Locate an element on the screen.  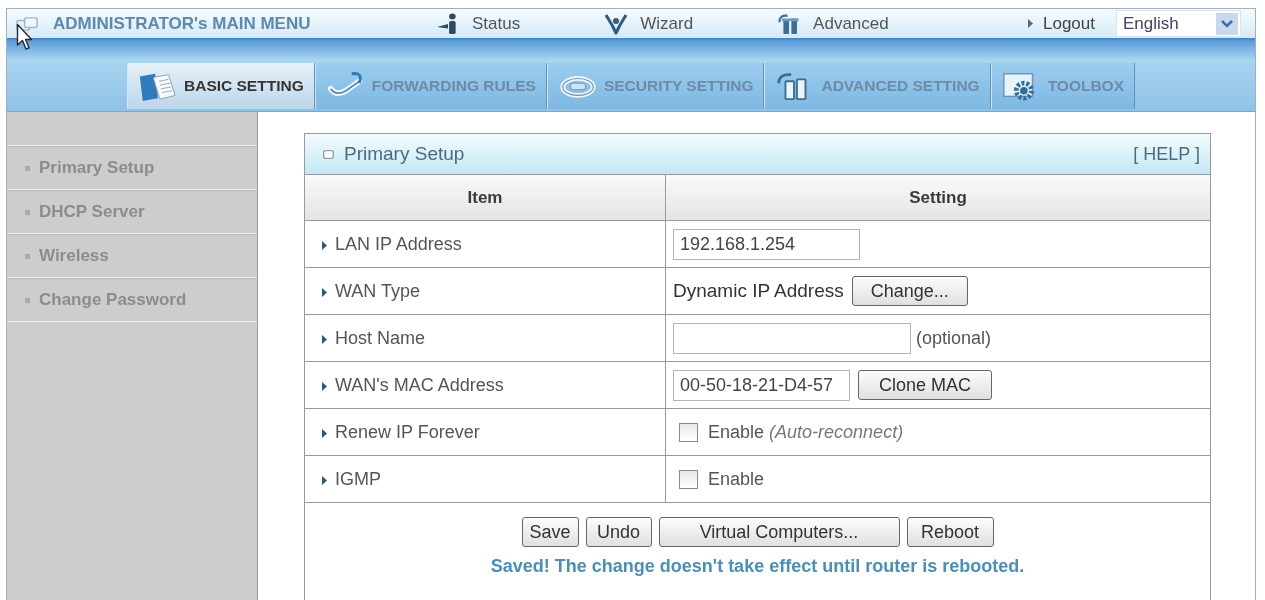
hint-text: (Auto-reconnect) is located at coordinates (836, 432).